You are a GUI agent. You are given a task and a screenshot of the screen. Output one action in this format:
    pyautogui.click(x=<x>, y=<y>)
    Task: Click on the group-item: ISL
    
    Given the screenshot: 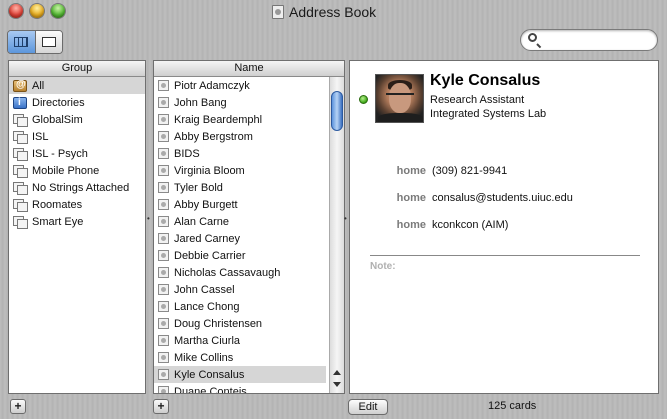 What is the action you would take?
    pyautogui.click(x=77, y=136)
    